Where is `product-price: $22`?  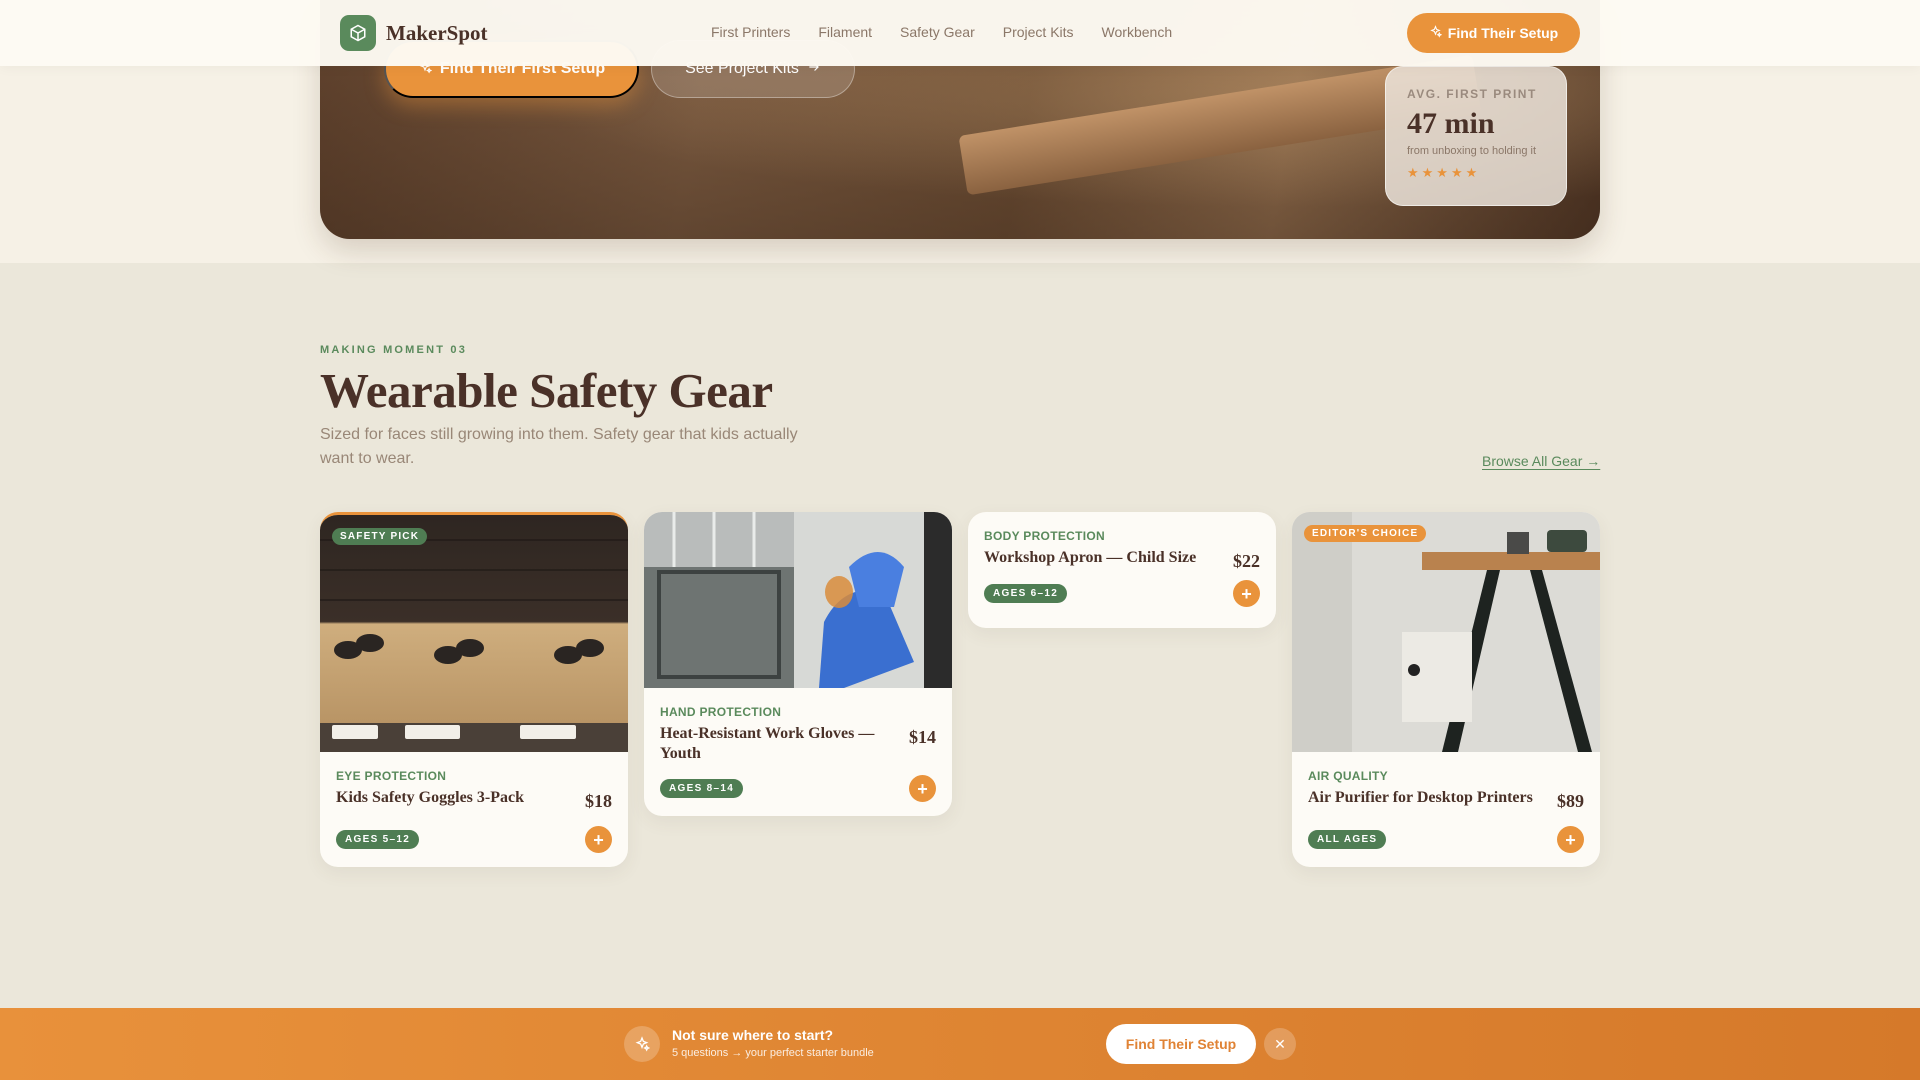 product-price: $22 is located at coordinates (1246, 561).